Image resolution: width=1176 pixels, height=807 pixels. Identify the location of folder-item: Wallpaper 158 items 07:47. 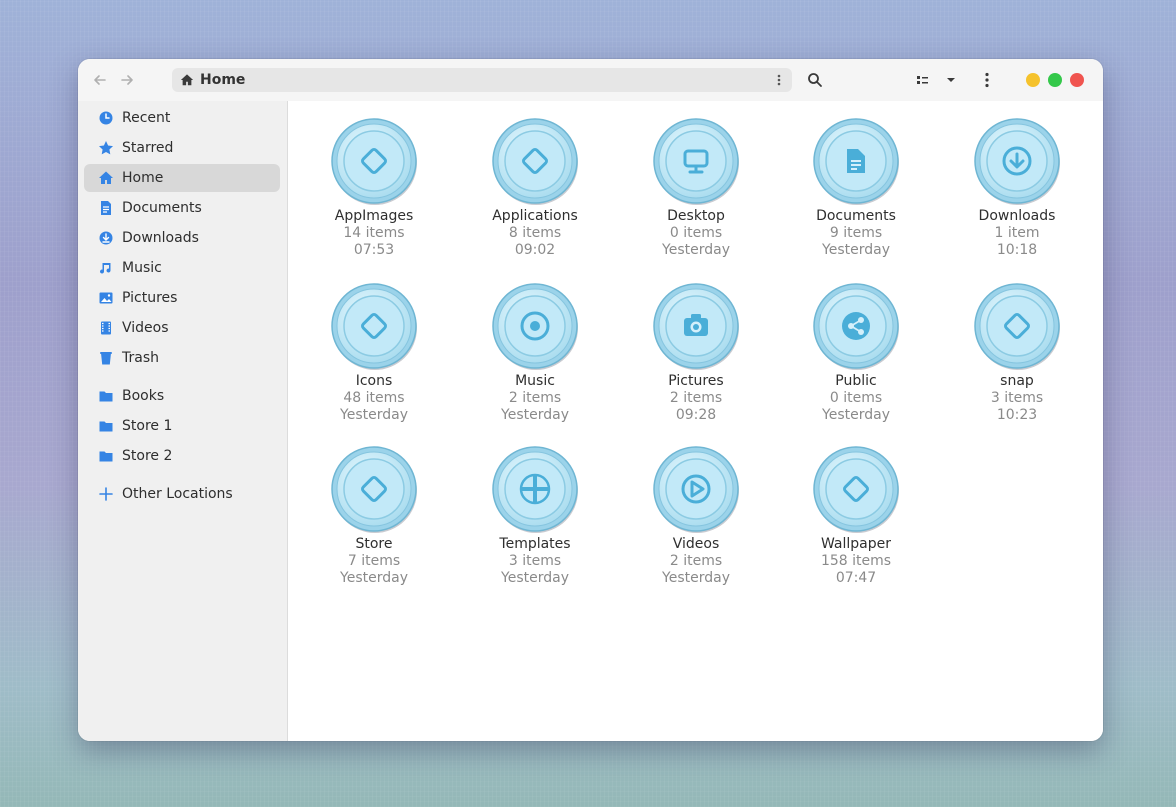
(856, 516).